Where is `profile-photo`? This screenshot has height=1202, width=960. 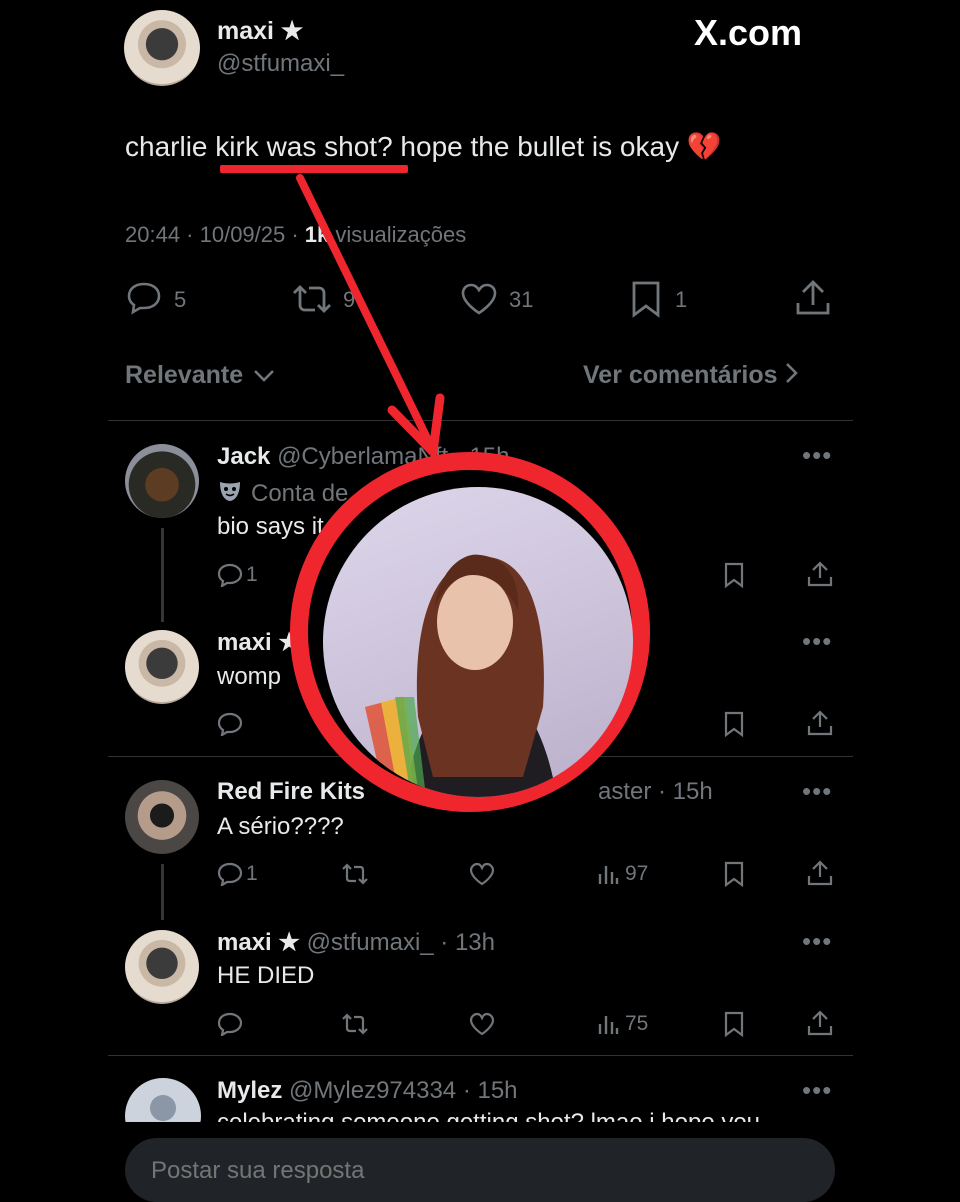
profile-photo is located at coordinates (478, 642).